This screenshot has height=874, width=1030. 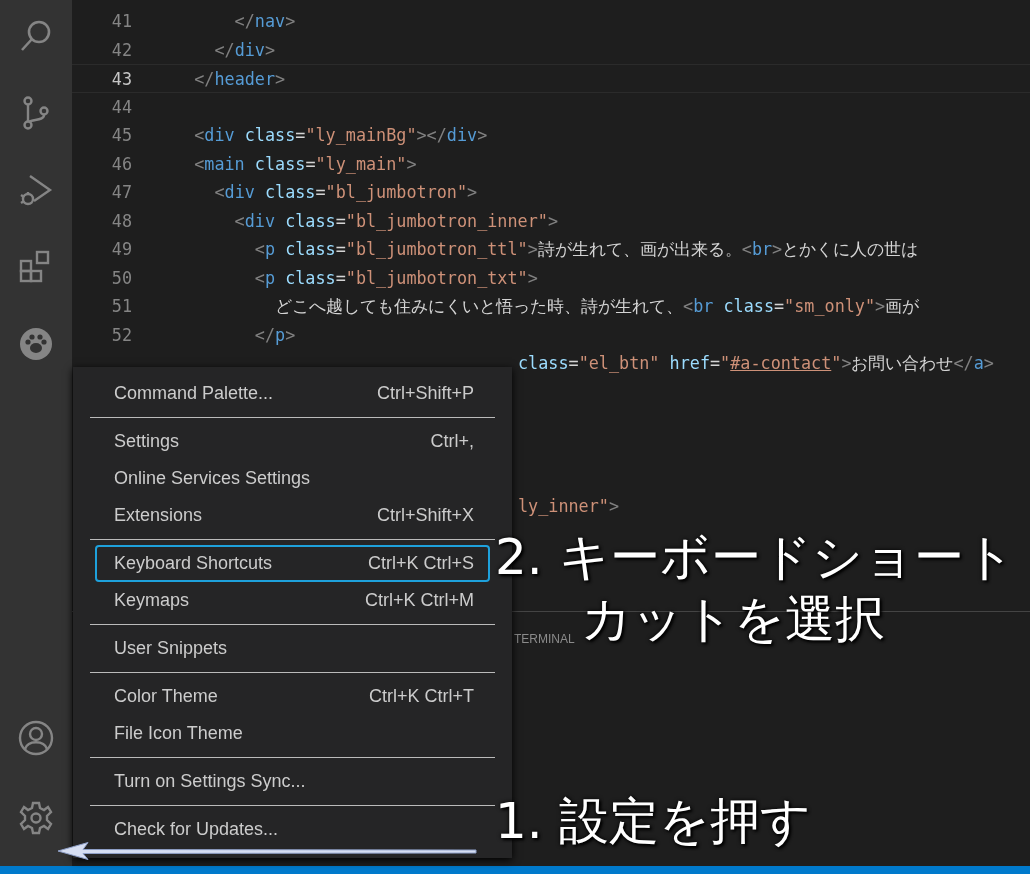 I want to click on code-line: </header>, so click(x=239, y=79).